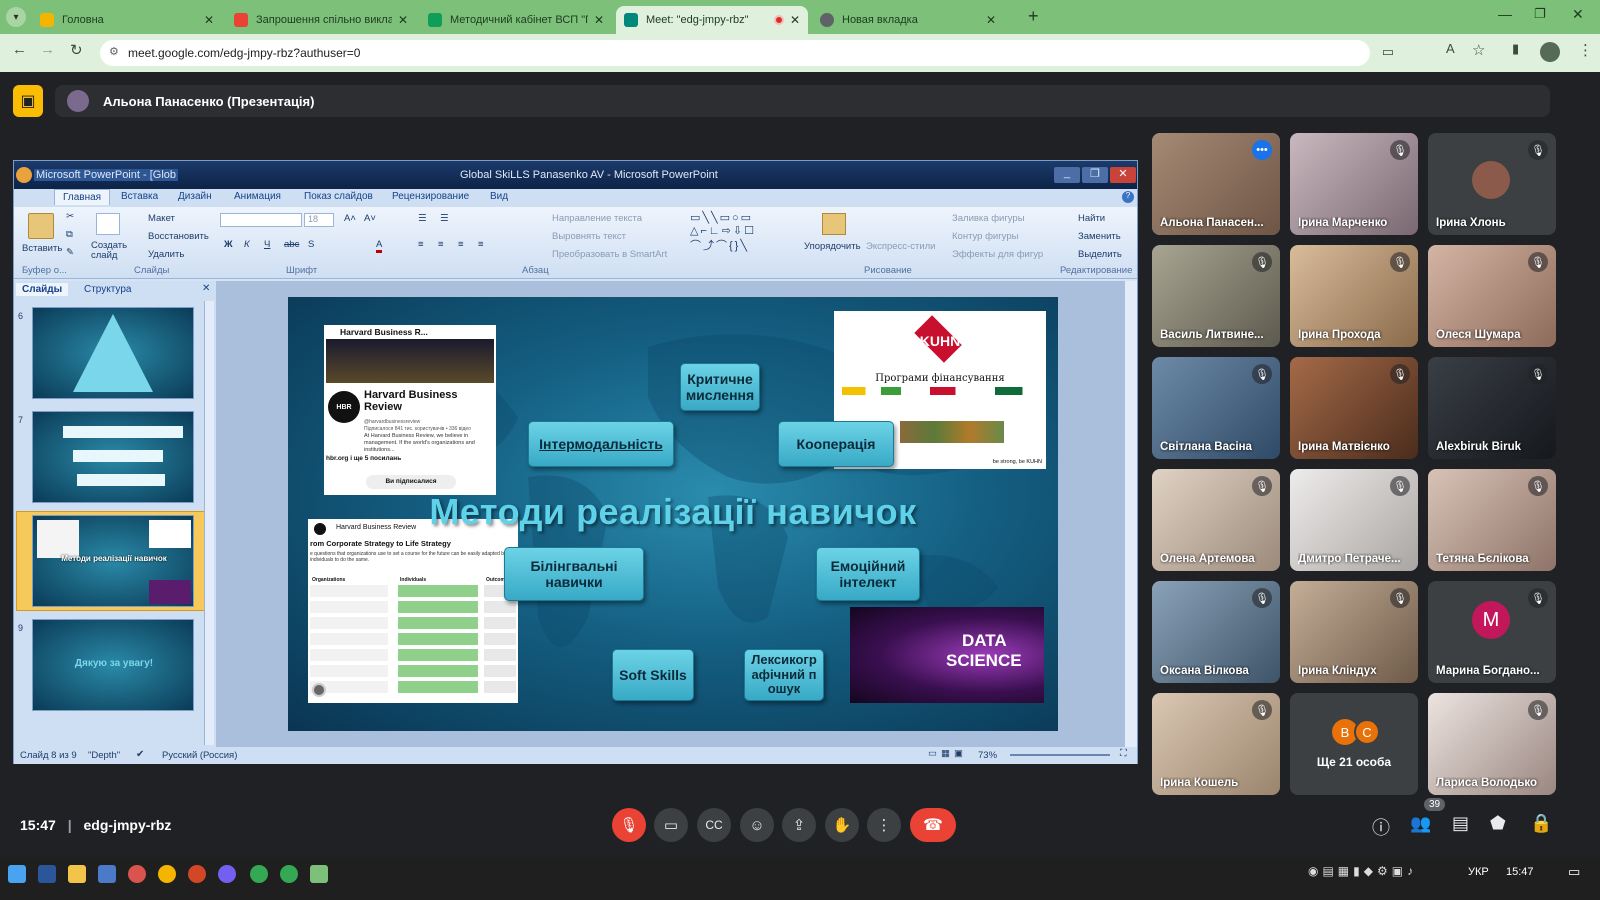 The height and width of the screenshot is (900, 1600). I want to click on bullets-icon: ☰, so click(422, 218).